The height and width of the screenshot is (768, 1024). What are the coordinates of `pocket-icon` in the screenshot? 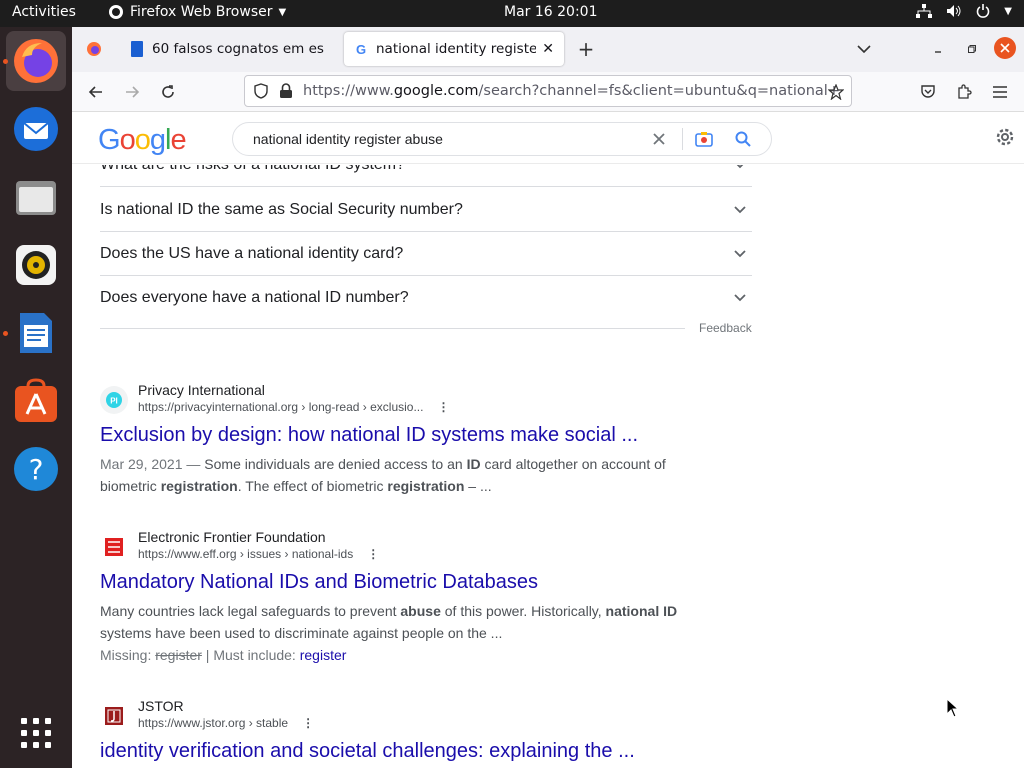 It's located at (928, 91).